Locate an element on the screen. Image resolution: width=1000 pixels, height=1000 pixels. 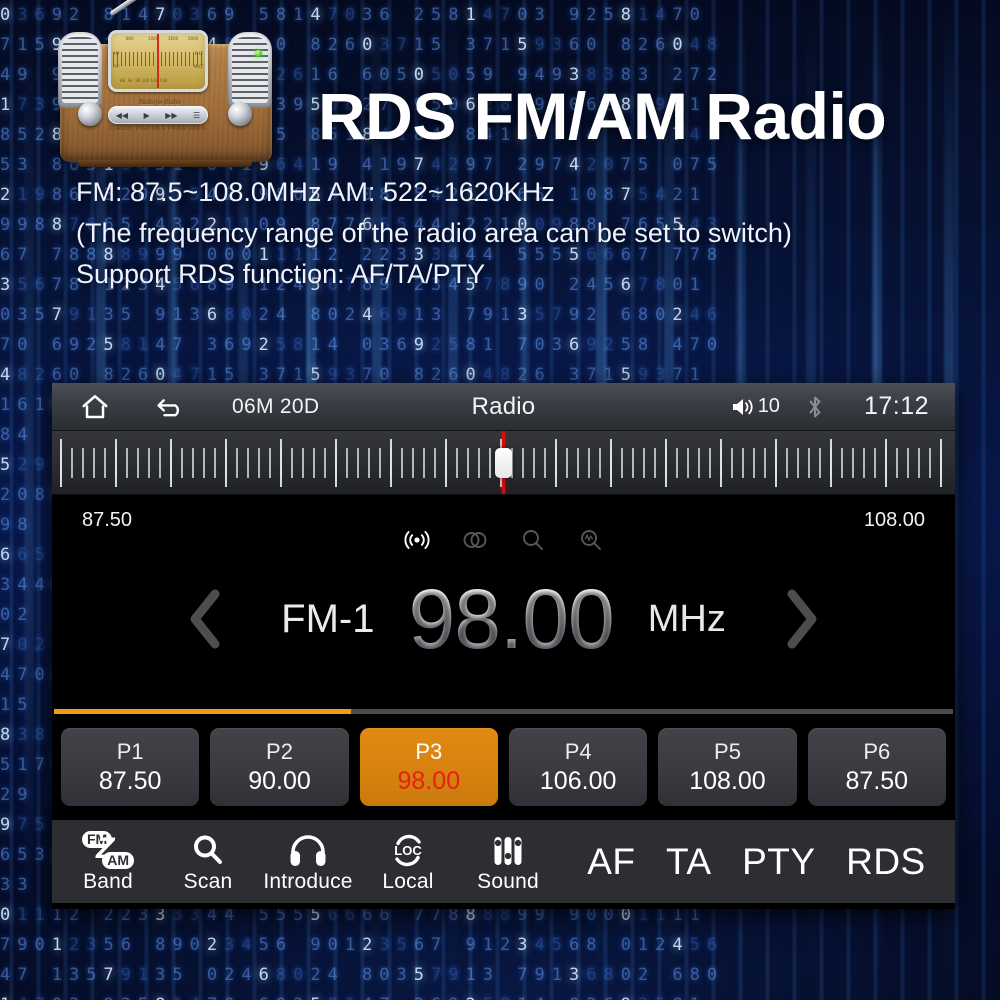
radio-feet is located at coordinates (165, 163).